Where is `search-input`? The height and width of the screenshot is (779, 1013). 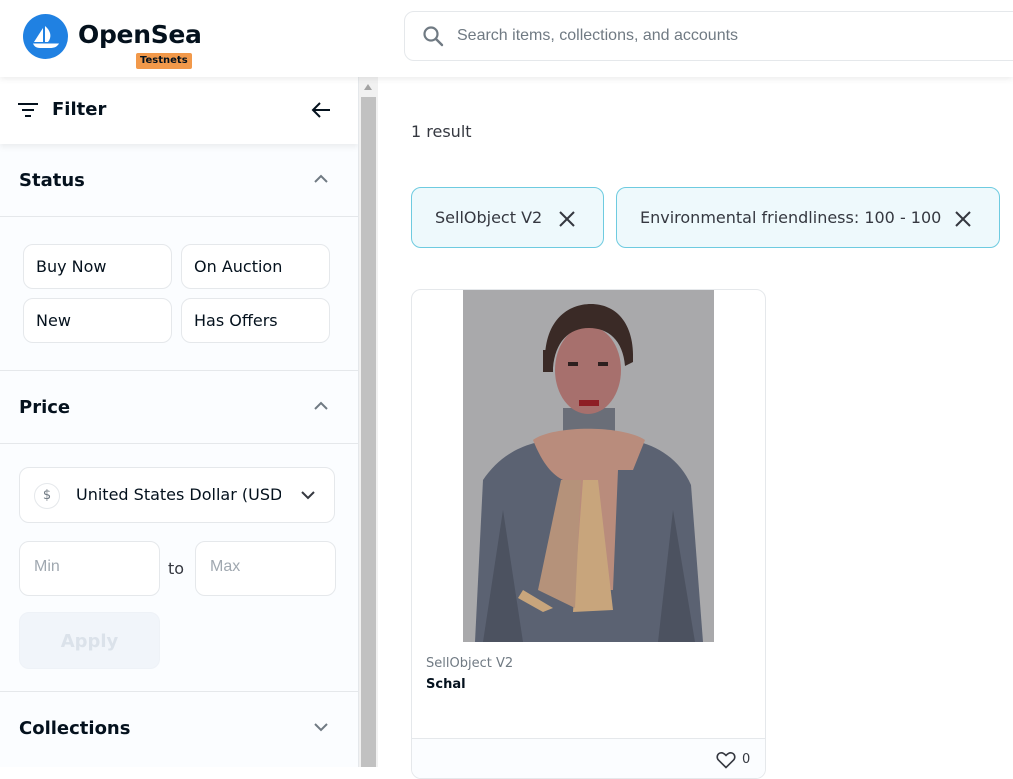
search-input is located at coordinates (735, 36).